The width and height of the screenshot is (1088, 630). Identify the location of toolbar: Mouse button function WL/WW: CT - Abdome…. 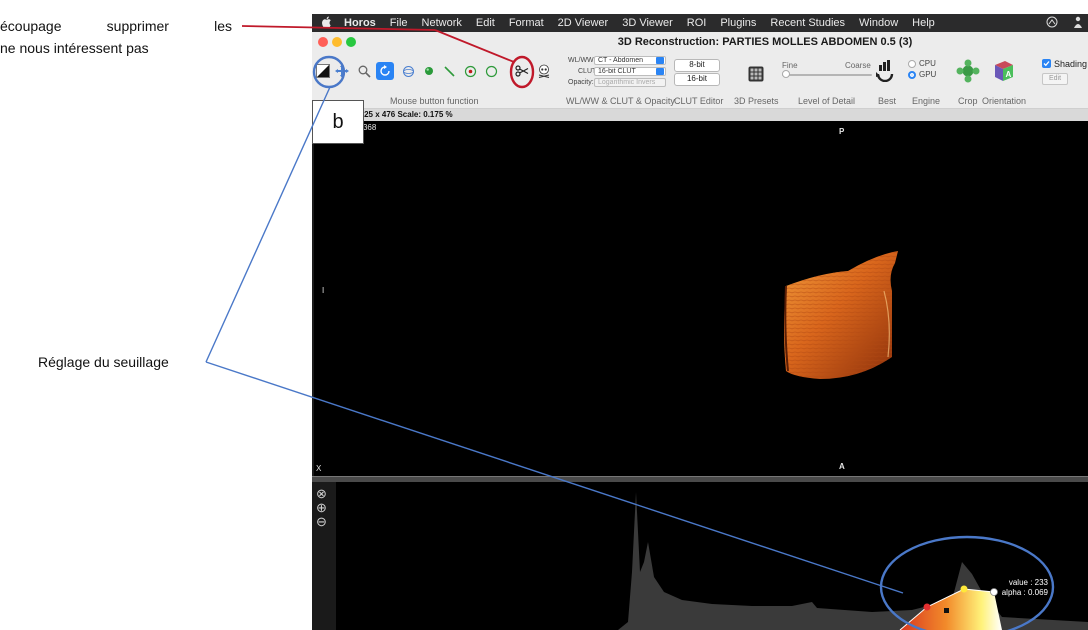
(700, 80).